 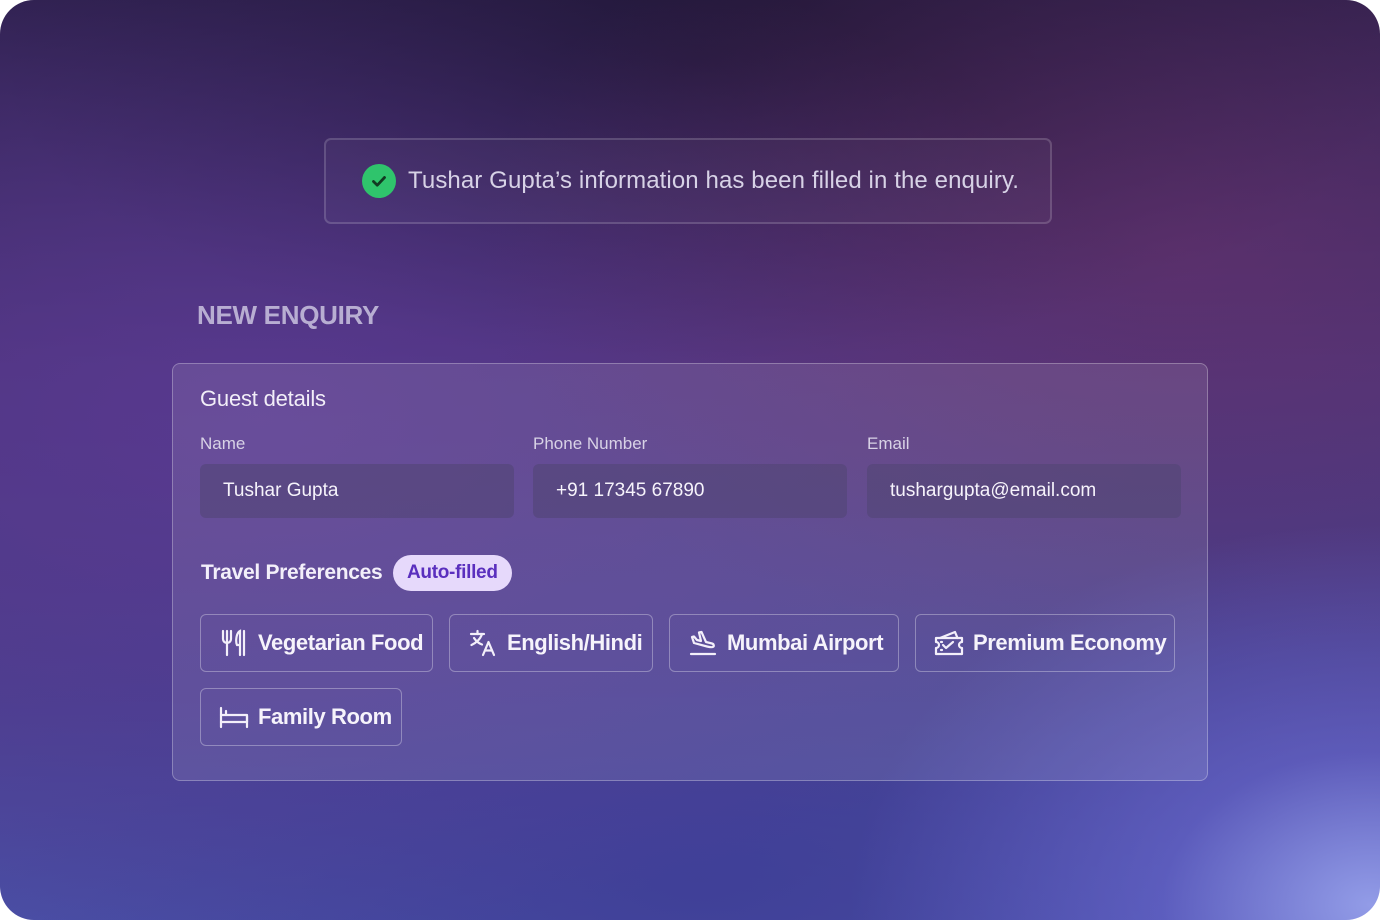 I want to click on page-title: NEW ENQUIRY, so click(x=288, y=315).